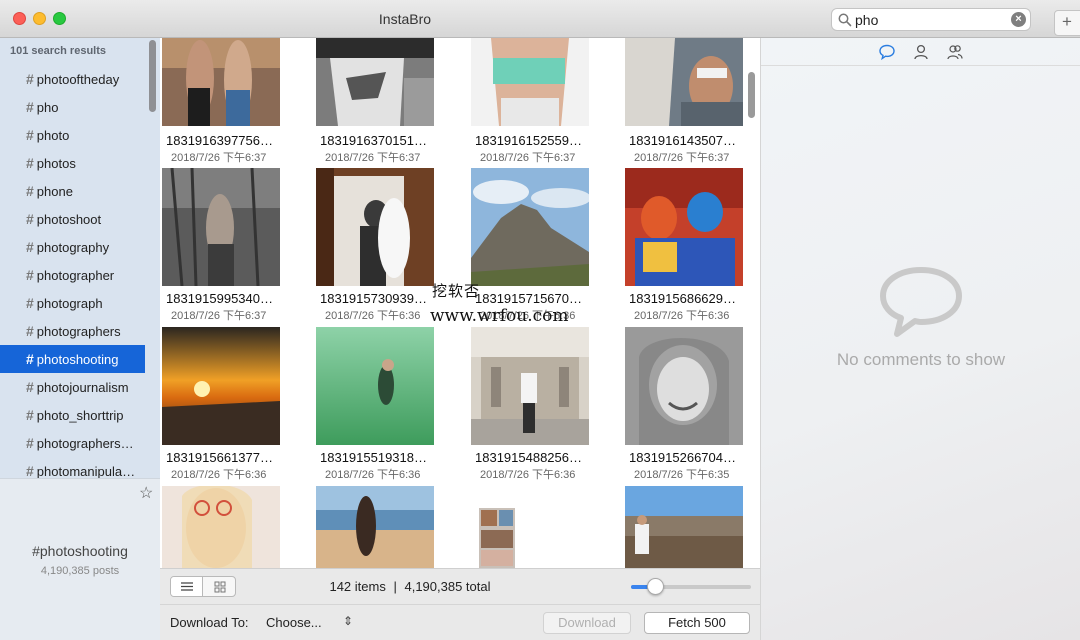  What do you see at coordinates (921, 302) in the screenshot?
I see `speech-bubble-icon` at bounding box center [921, 302].